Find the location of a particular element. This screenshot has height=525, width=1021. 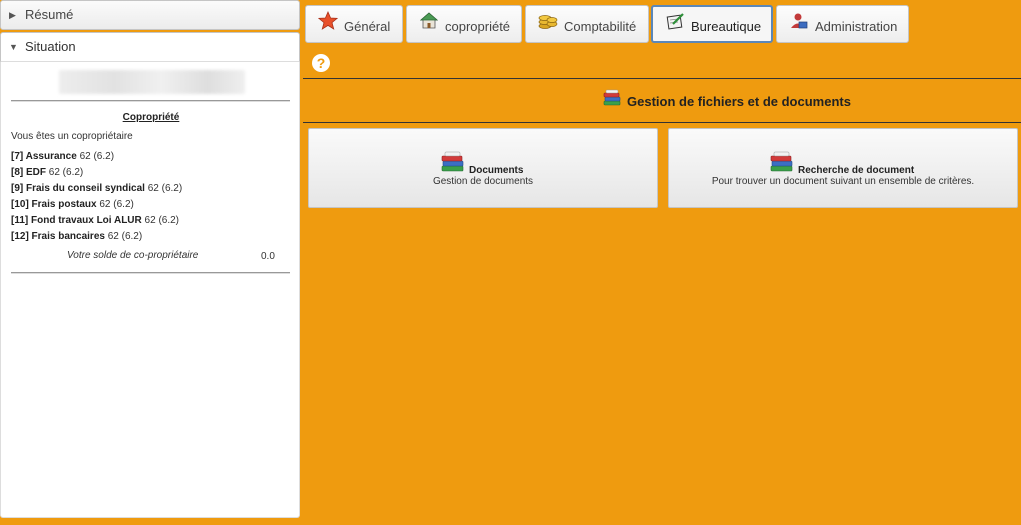

accordion-resume: ▶ Résumé is located at coordinates (150, 15).